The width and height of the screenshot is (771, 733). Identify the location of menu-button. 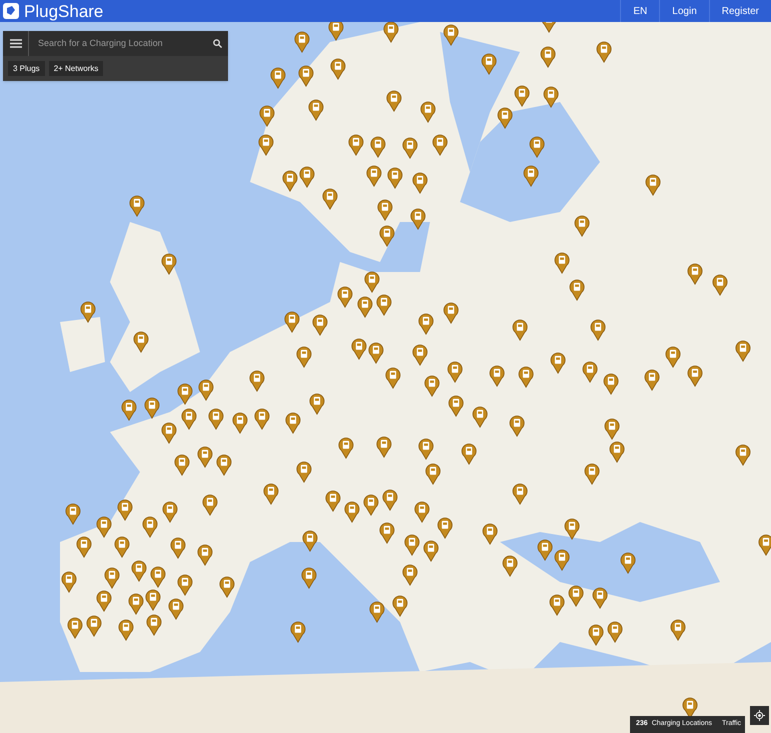
(16, 43).